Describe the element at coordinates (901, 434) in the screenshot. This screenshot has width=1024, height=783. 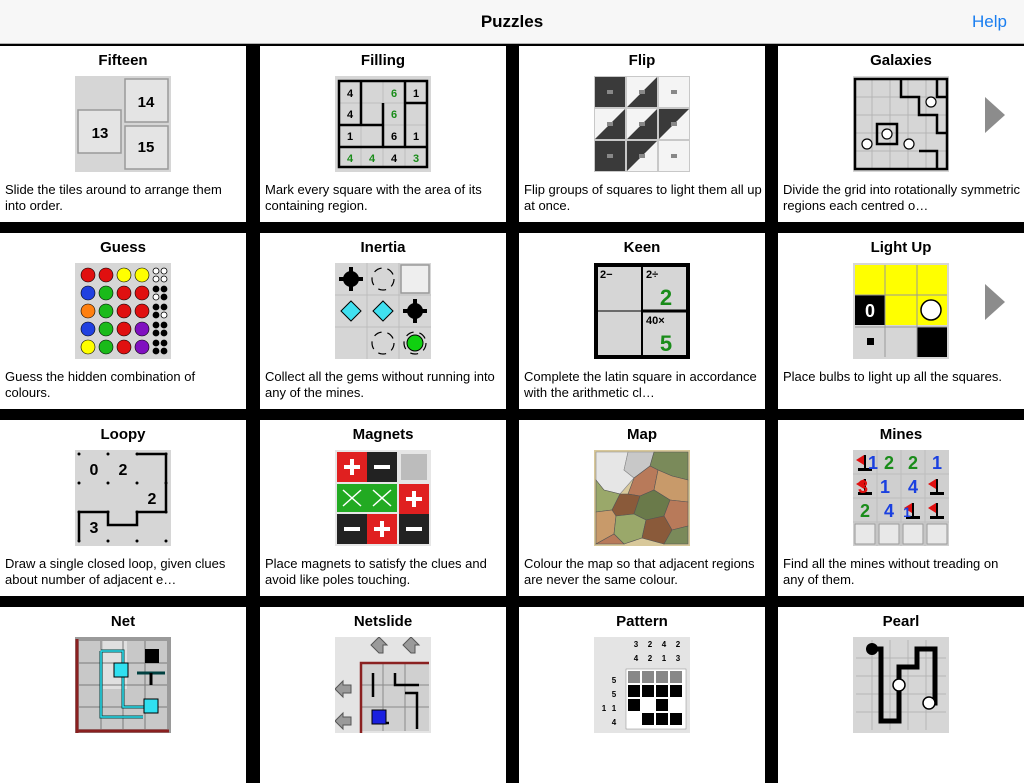
I see `puzzle-title: Mines` at that location.